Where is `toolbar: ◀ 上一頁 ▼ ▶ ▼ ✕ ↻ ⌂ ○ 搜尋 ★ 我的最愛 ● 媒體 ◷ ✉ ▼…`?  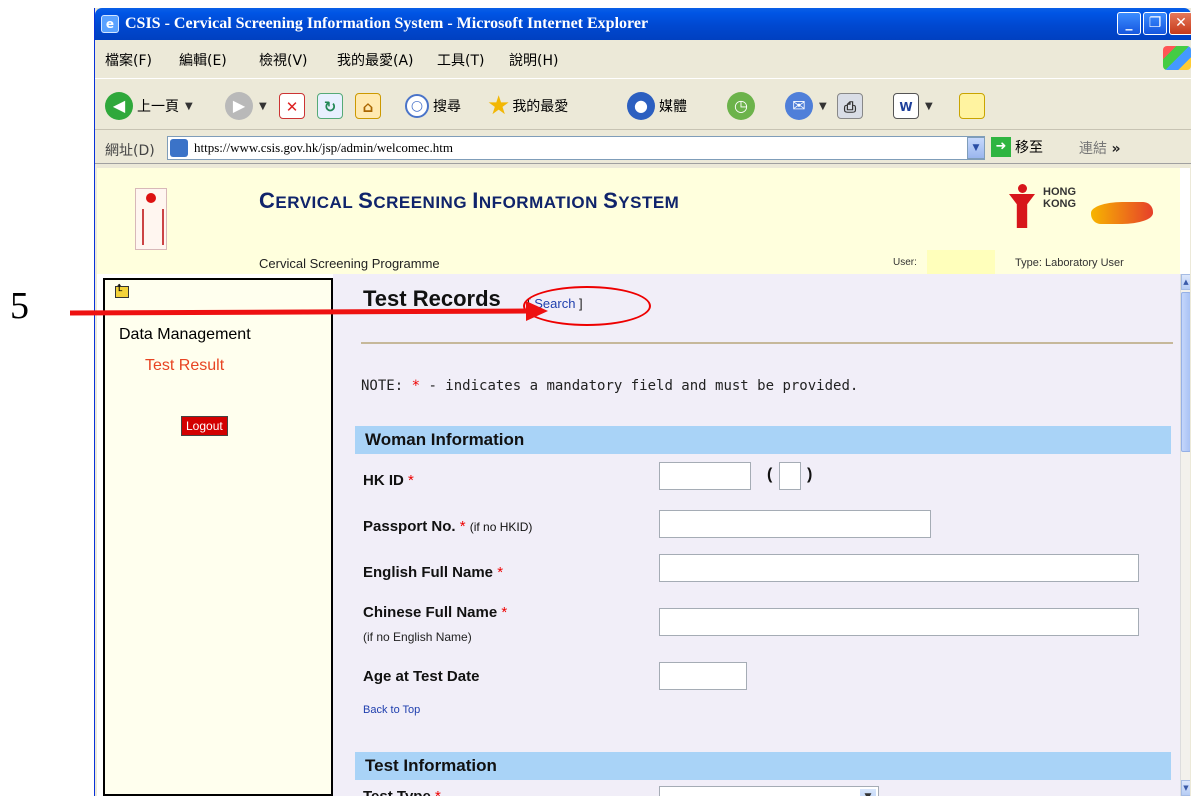
toolbar: ◀ 上一頁 ▼ ▶ ▼ ✕ ↻ ⌂ ○ 搜尋 ★ 我的最愛 ● 媒體 ◷ ✉ ▼… is located at coordinates (643, 104).